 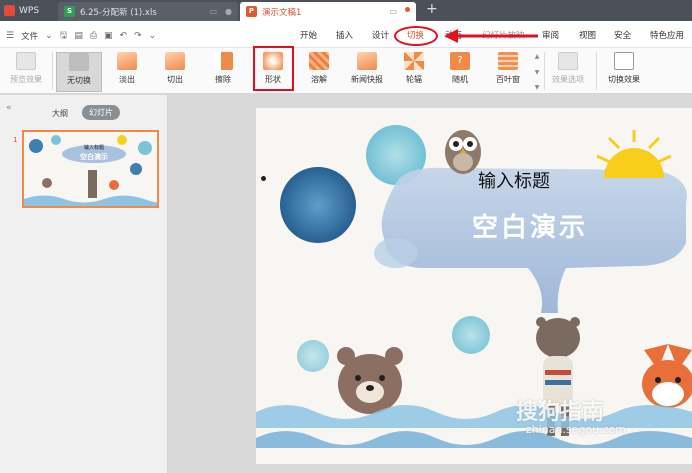 I want to click on wipe-effect-icon, so click(x=223, y=61).